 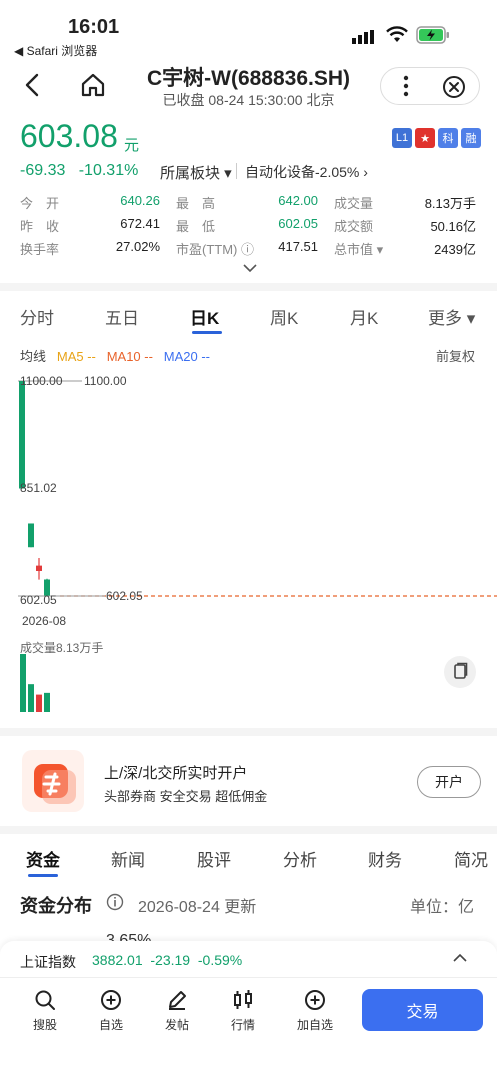 What do you see at coordinates (243, 999) in the screenshot?
I see `candlestick-icon` at bounding box center [243, 999].